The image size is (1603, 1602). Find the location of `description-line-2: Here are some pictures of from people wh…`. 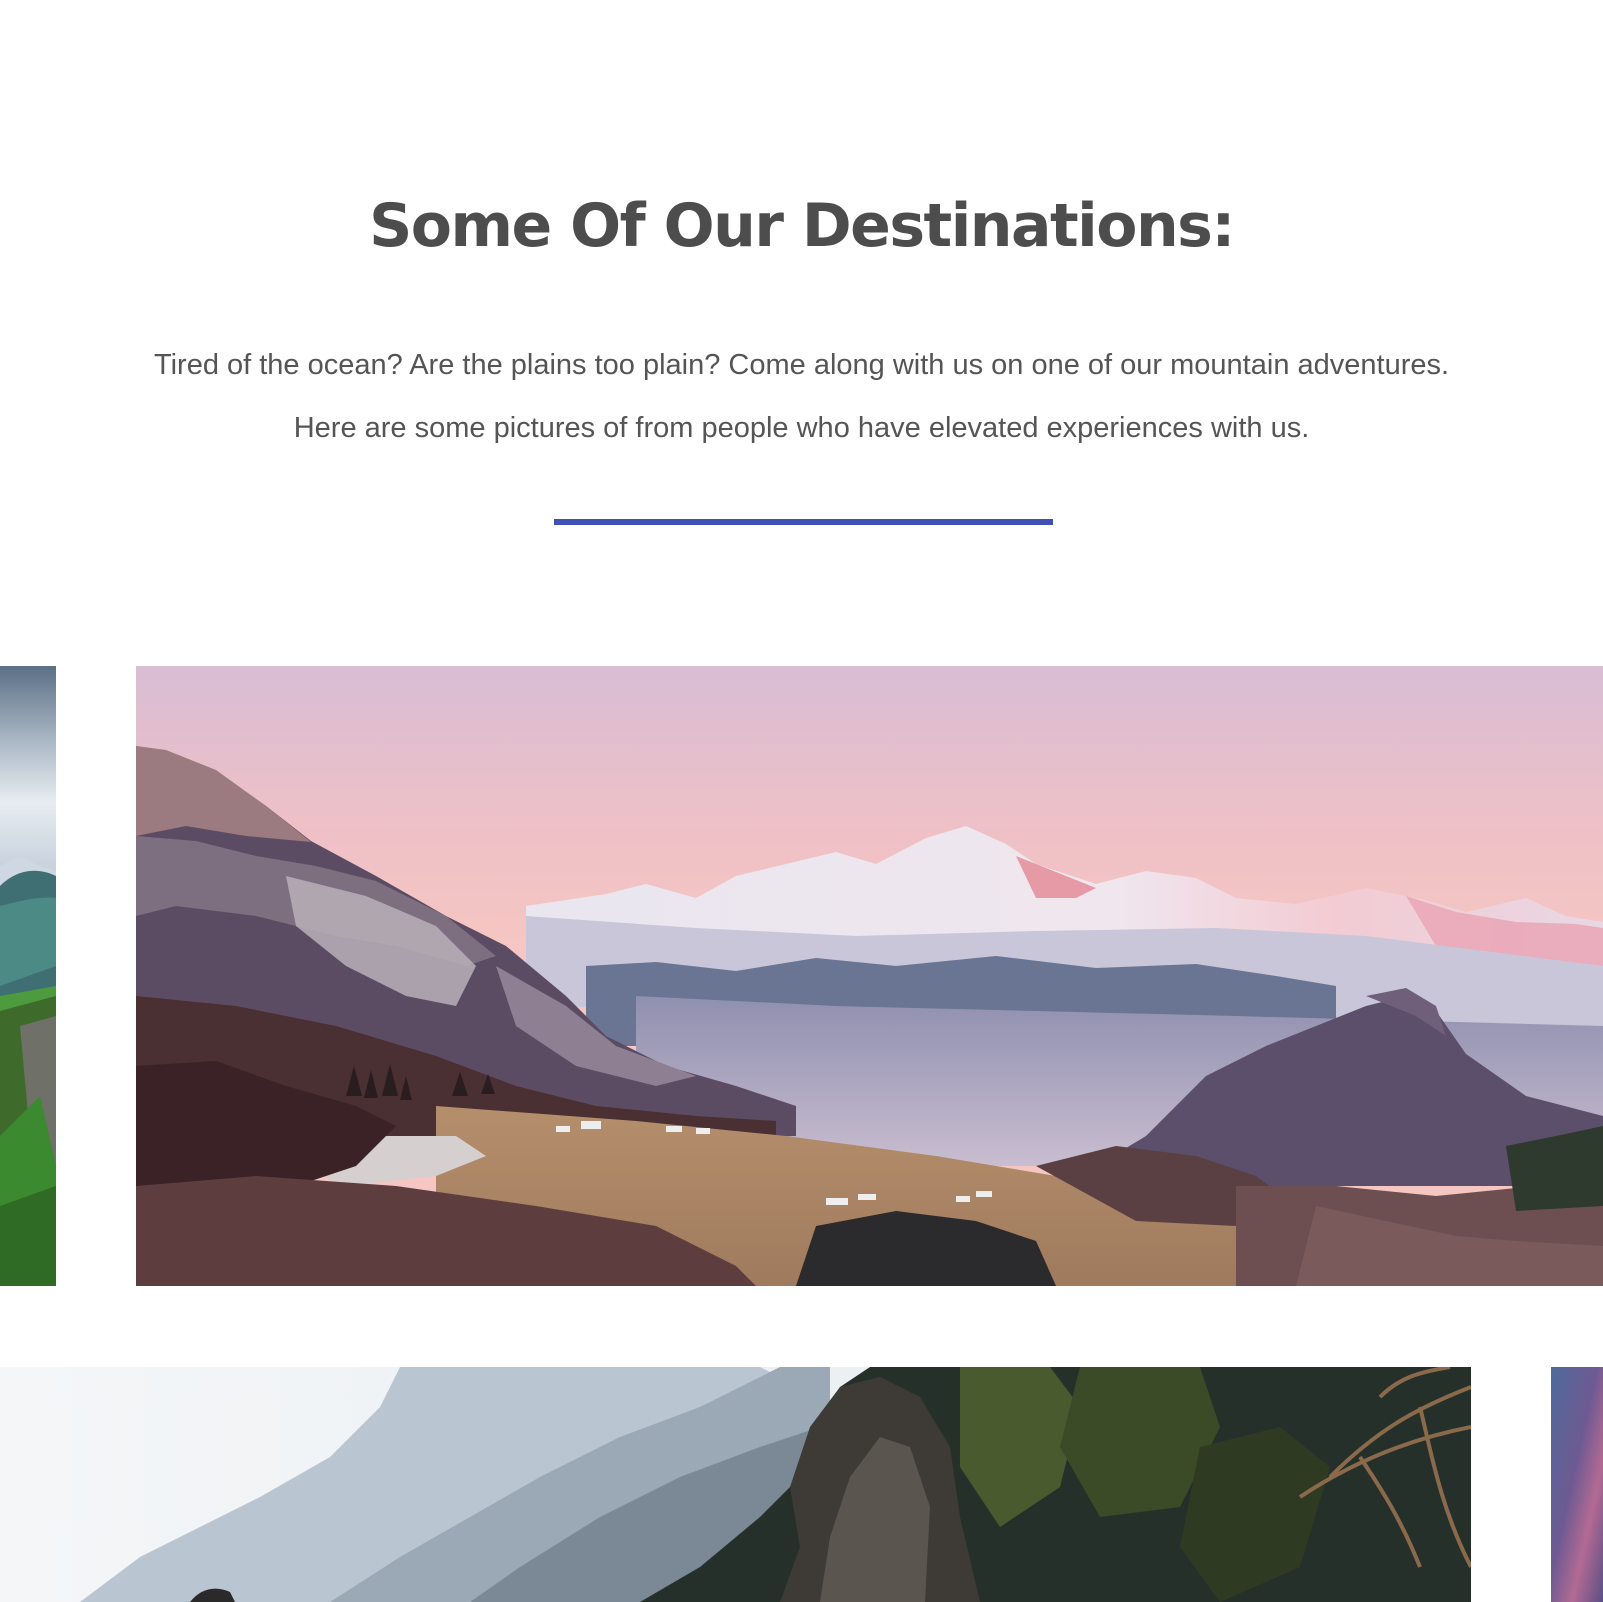

description-line-2: Here are some pictures of from people wh… is located at coordinates (801, 428).